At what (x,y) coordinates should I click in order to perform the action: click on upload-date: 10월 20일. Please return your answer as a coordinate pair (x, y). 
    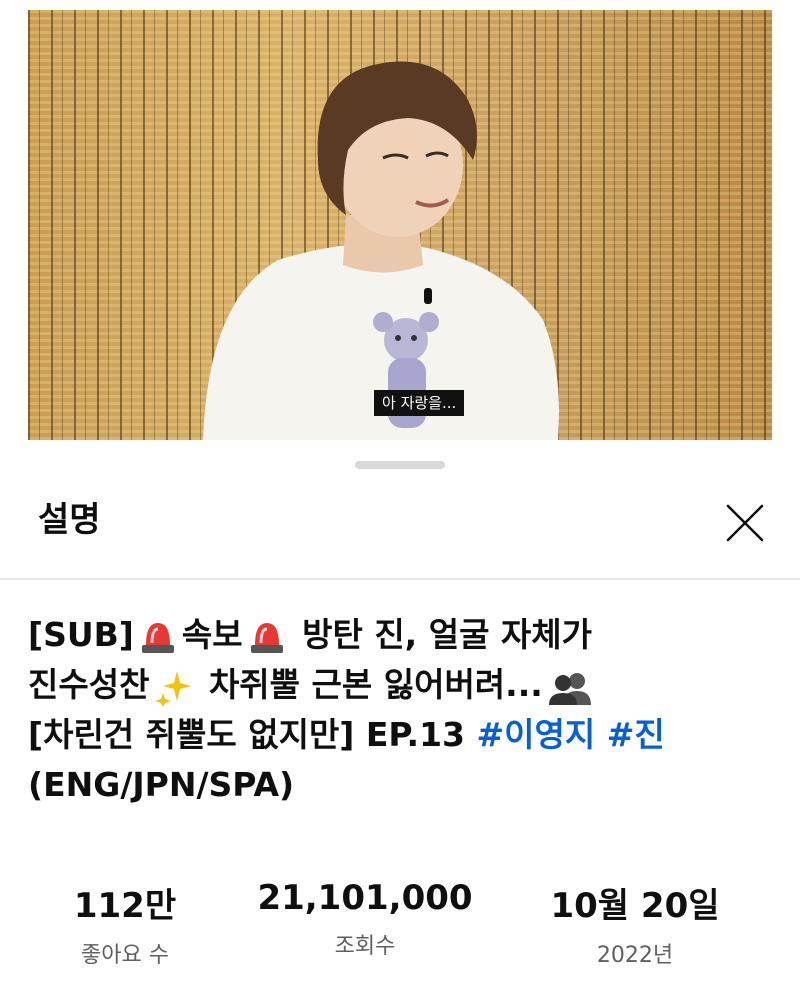
    Looking at the image, I should click on (635, 906).